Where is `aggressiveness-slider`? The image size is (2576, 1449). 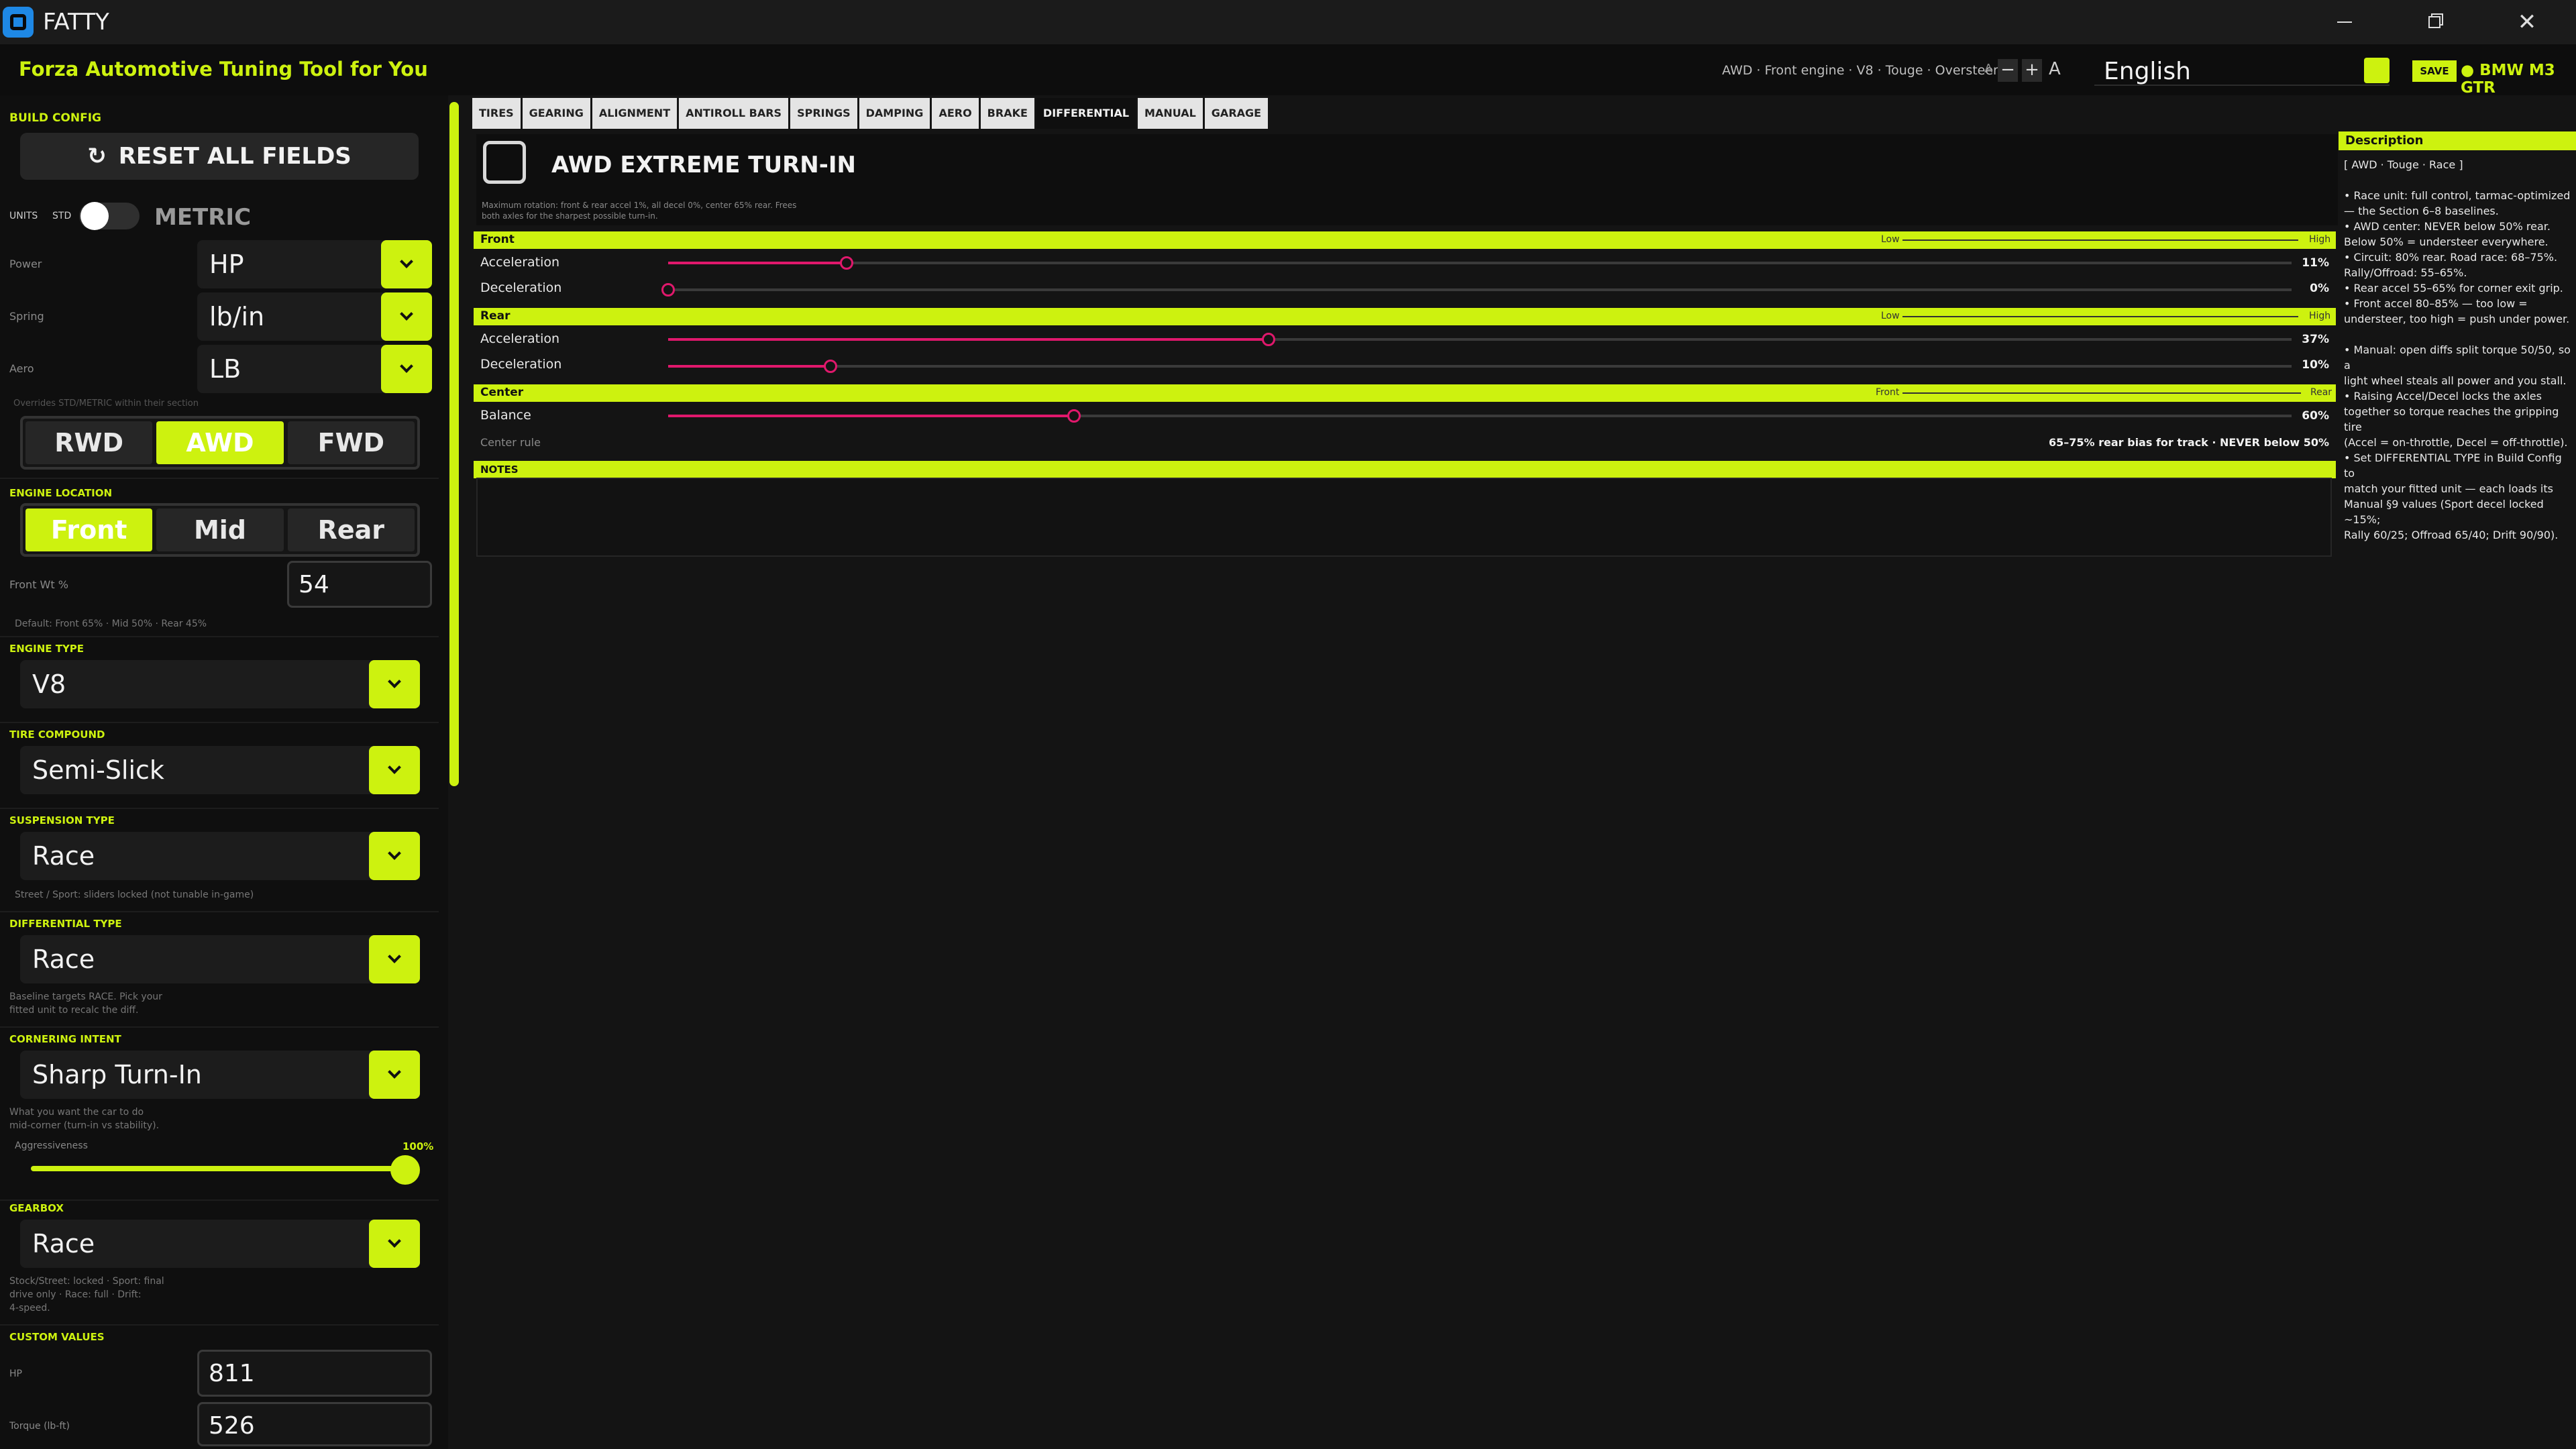 aggressiveness-slider is located at coordinates (218, 1168).